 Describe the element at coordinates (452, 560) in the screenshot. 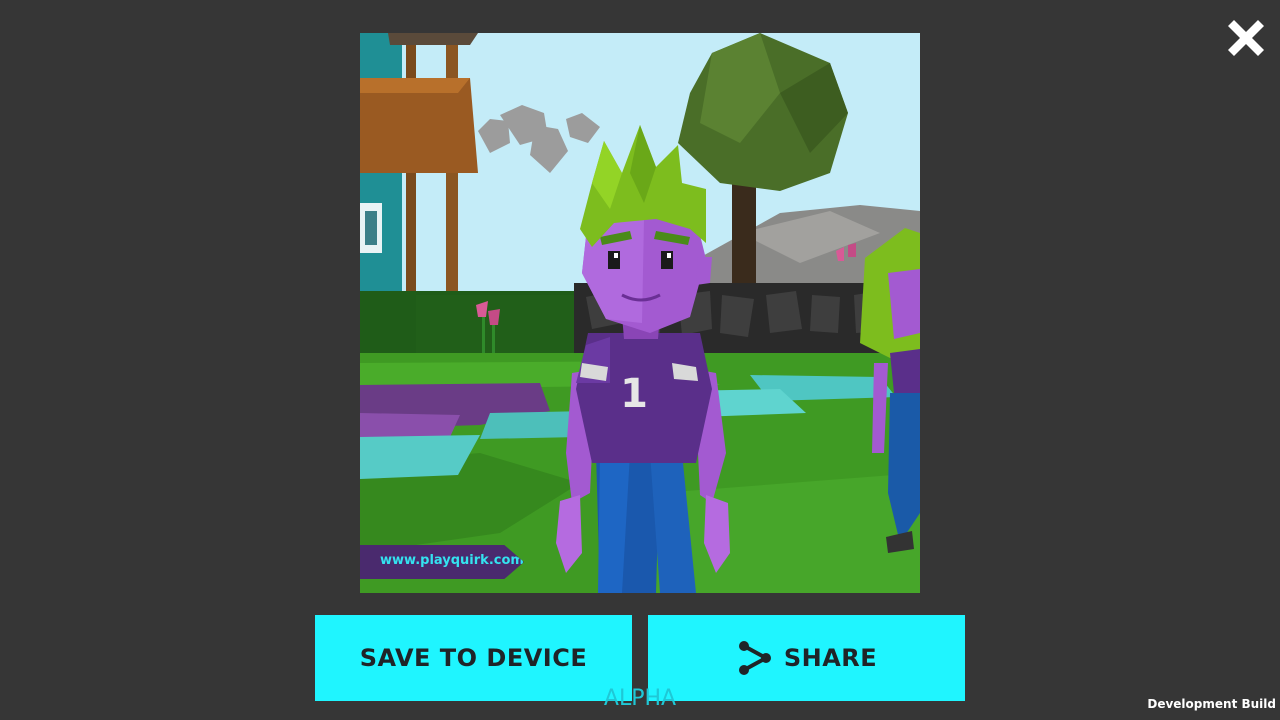

I see `watermark-text: www.playquirk.com` at that location.